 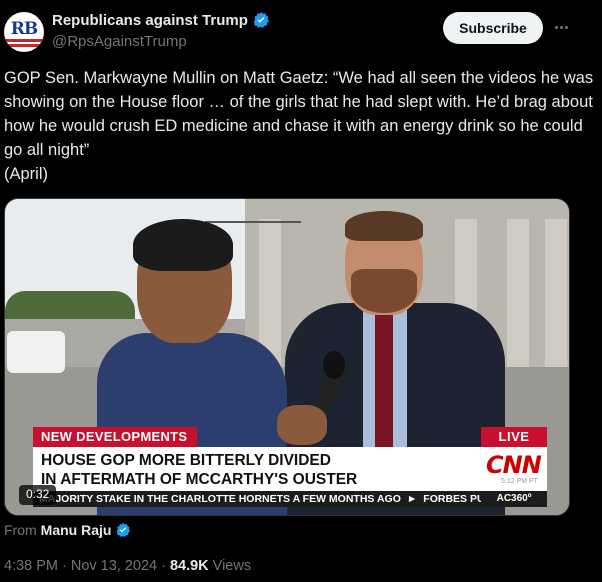 What do you see at coordinates (384, 291) in the screenshot?
I see `interviewee-beard` at bounding box center [384, 291].